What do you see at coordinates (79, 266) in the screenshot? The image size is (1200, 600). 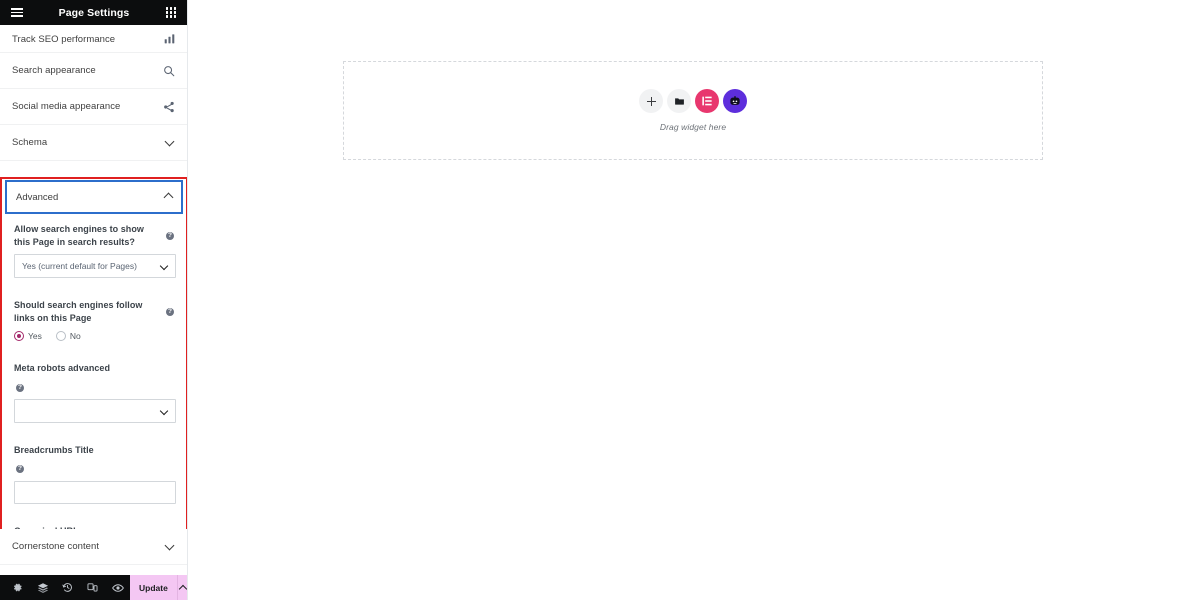 I see `select-value: Yes (current default for Pages)` at bounding box center [79, 266].